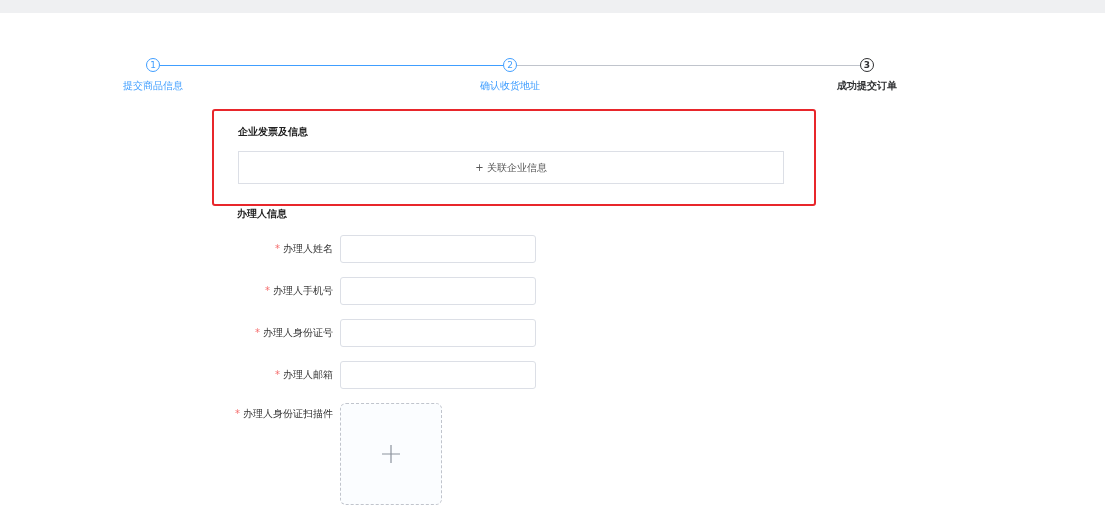 The height and width of the screenshot is (524, 1105). I want to click on section-title: 企业发票及信息, so click(273, 132).